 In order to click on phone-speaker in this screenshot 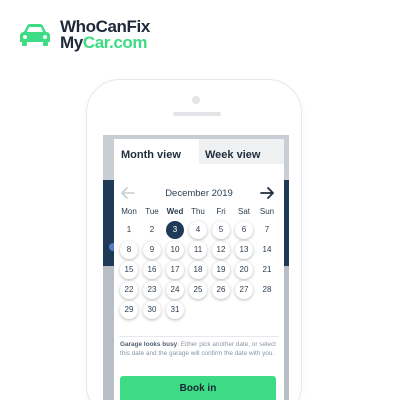, I will do `click(197, 114)`.